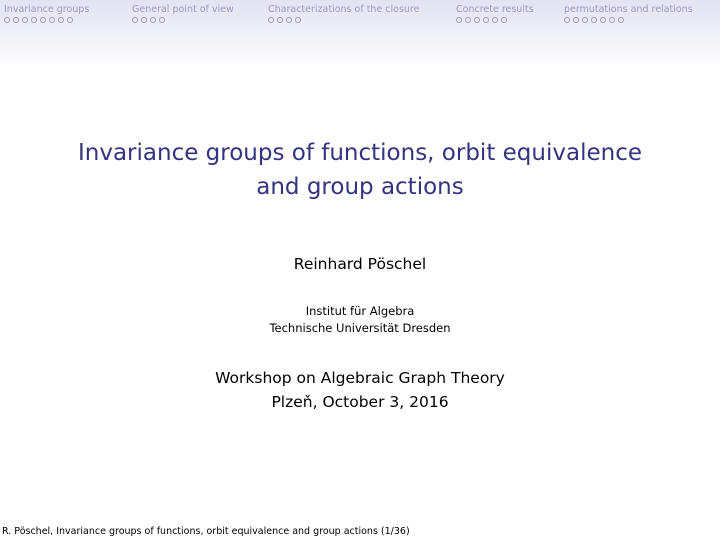 Image resolution: width=720 pixels, height=541 pixels. What do you see at coordinates (360, 264) in the screenshot?
I see `author-name: Reinhard Pöschel` at bounding box center [360, 264].